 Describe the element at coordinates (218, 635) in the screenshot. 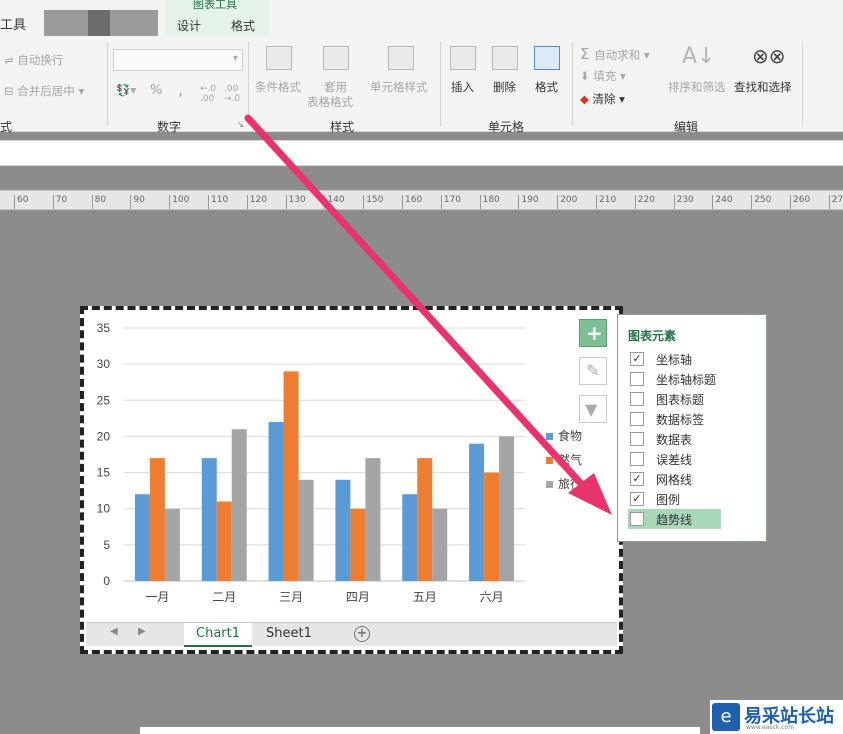

I see `tab-chart1: Chart1` at that location.